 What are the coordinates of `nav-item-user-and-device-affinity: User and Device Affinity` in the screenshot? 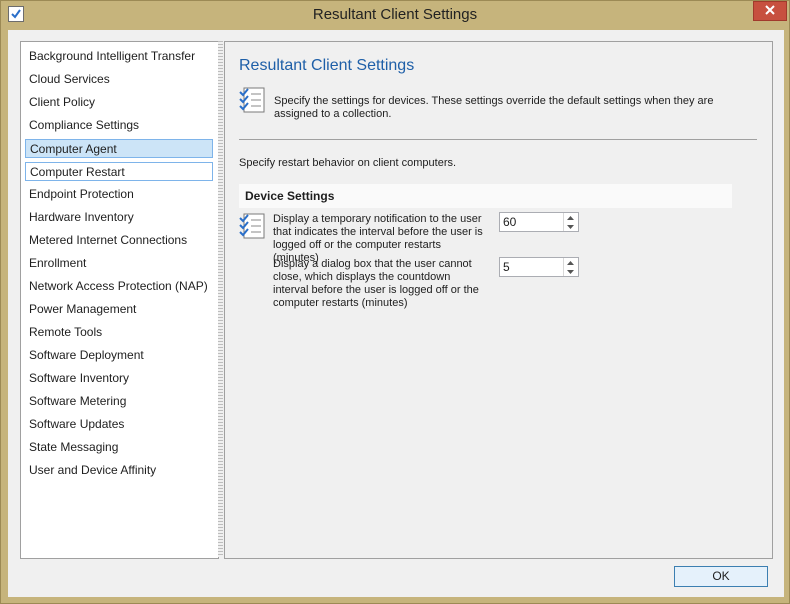 It's located at (119, 470).